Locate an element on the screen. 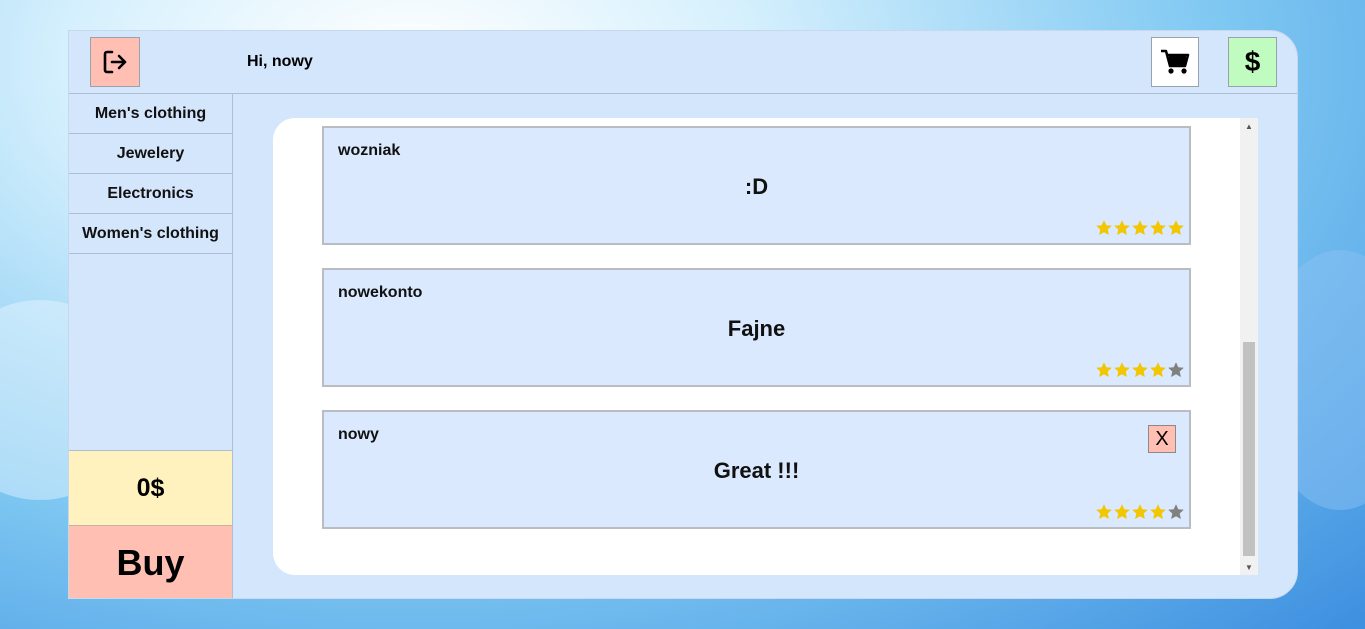  balance-display: 0$ is located at coordinates (150, 487).